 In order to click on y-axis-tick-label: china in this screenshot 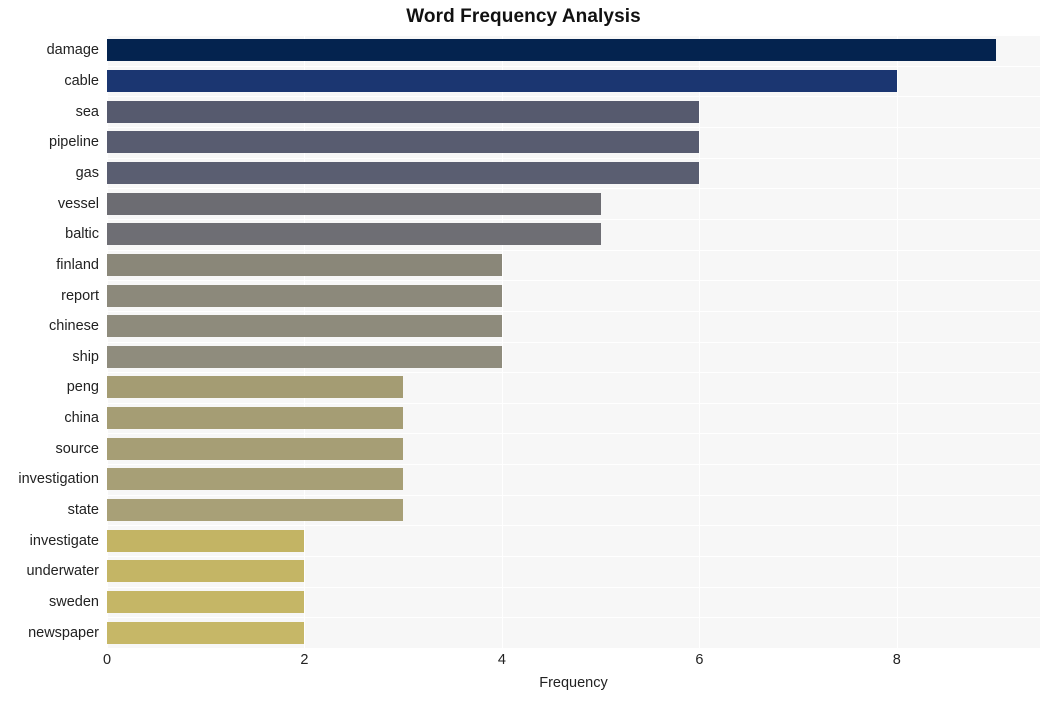, I will do `click(81, 418)`.